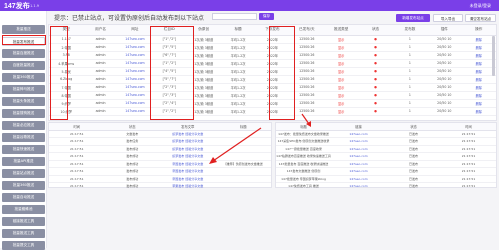 This screenshot has width=499, height=250. Describe the element at coordinates (23, 29) in the screenshot. I see `sidebar-item: 批量推送` at that location.